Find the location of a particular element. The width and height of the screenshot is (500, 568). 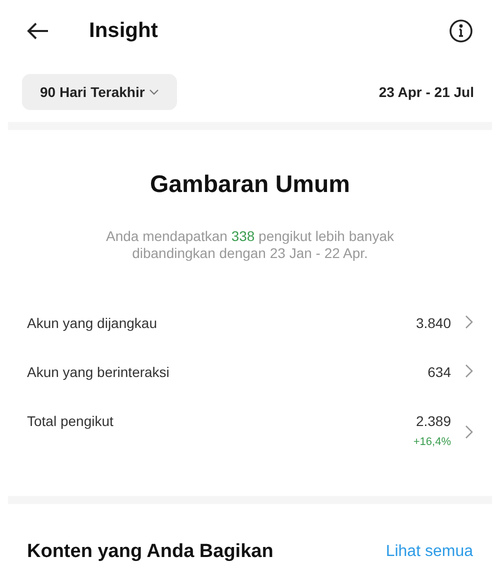

back-arrow-icon is located at coordinates (38, 31).